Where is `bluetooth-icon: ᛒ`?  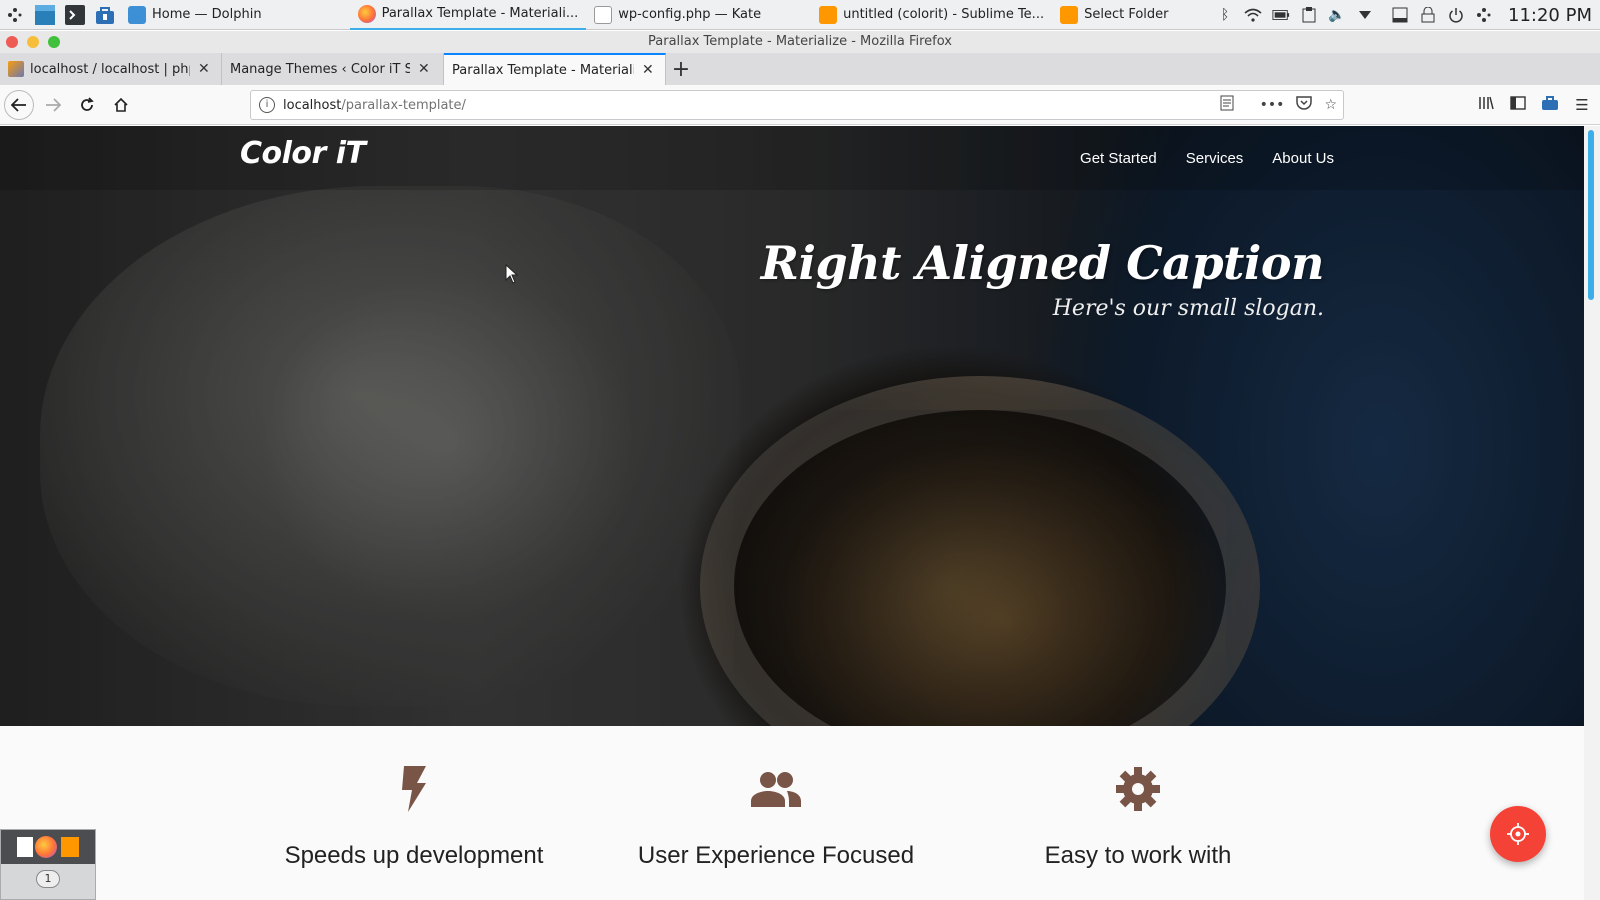 bluetooth-icon: ᛒ is located at coordinates (1225, 15).